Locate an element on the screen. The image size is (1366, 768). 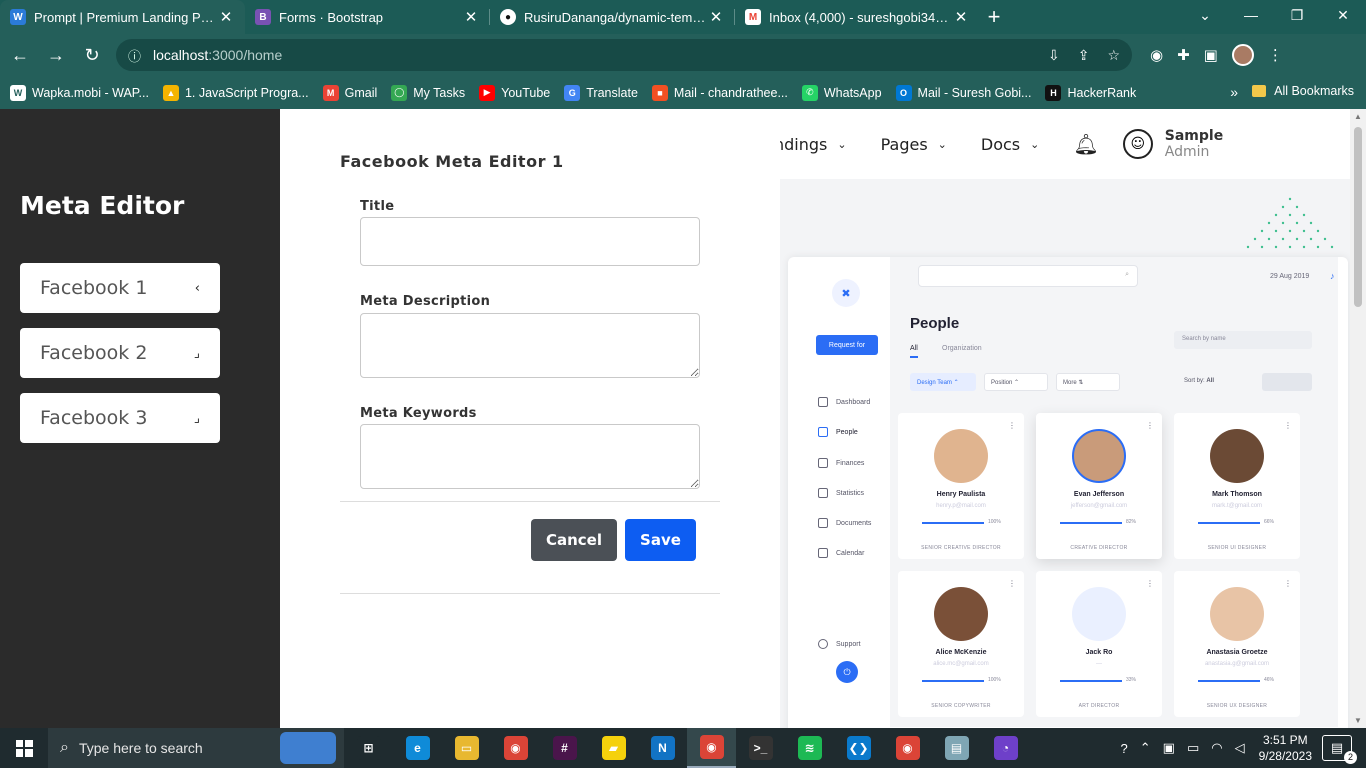
cancel-button: Cancel is located at coordinates (574, 540).